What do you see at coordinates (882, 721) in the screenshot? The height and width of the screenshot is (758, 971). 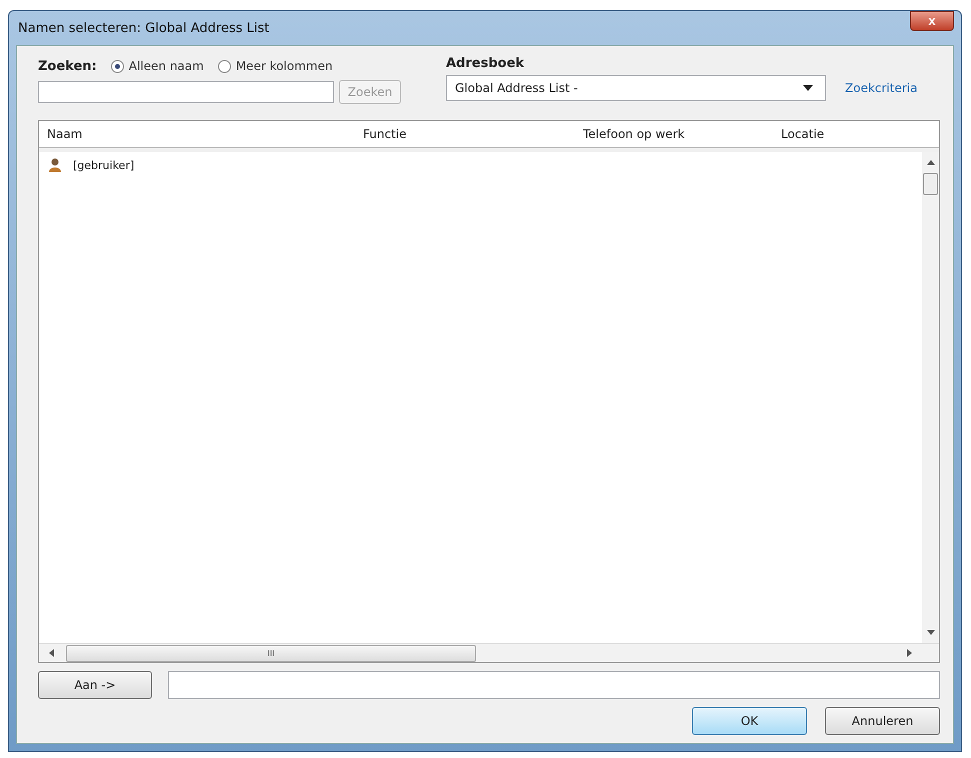 I see `dialog-button: Annuleren` at bounding box center [882, 721].